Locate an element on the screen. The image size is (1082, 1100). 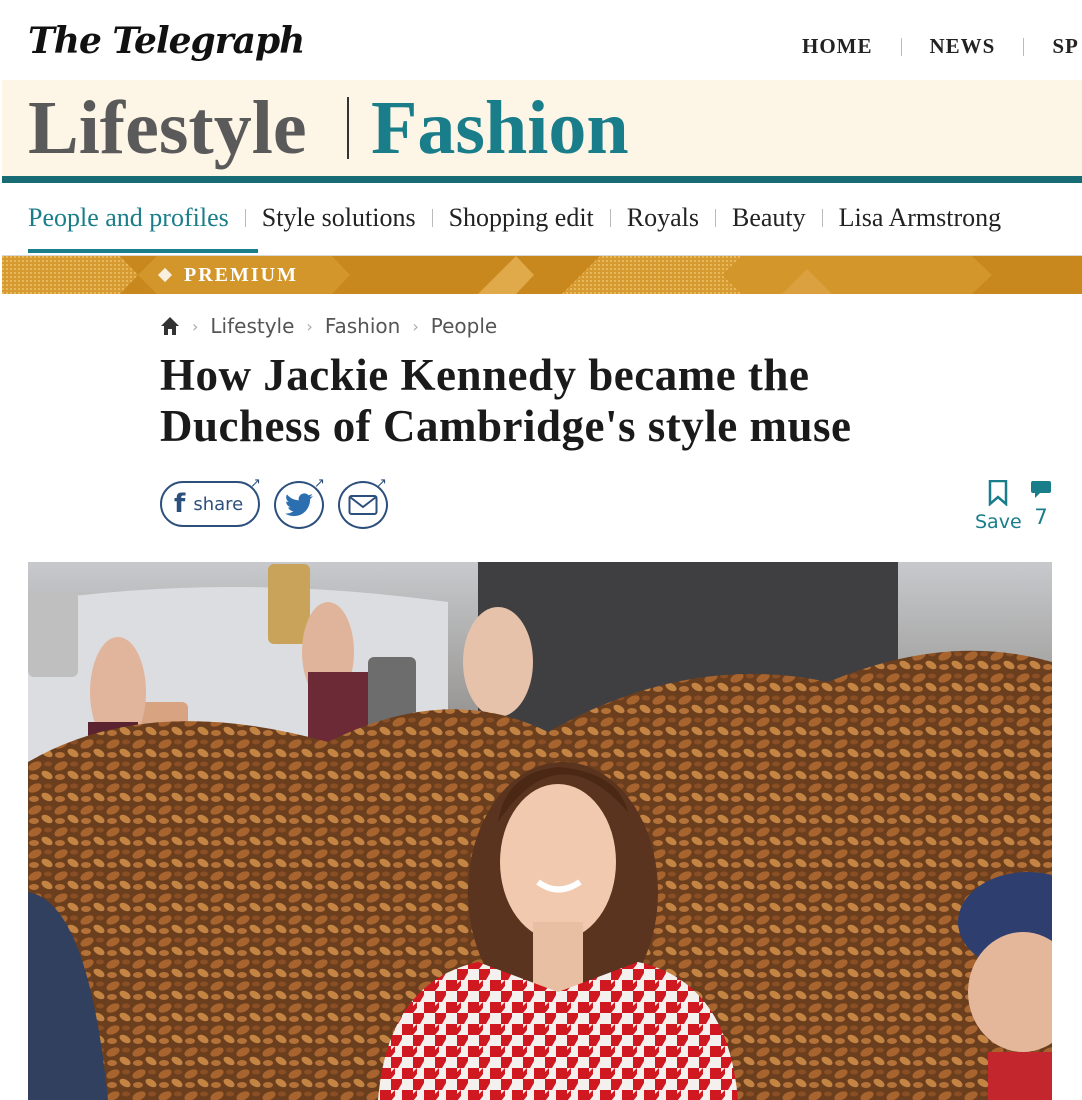
email-icon is located at coordinates (363, 505).